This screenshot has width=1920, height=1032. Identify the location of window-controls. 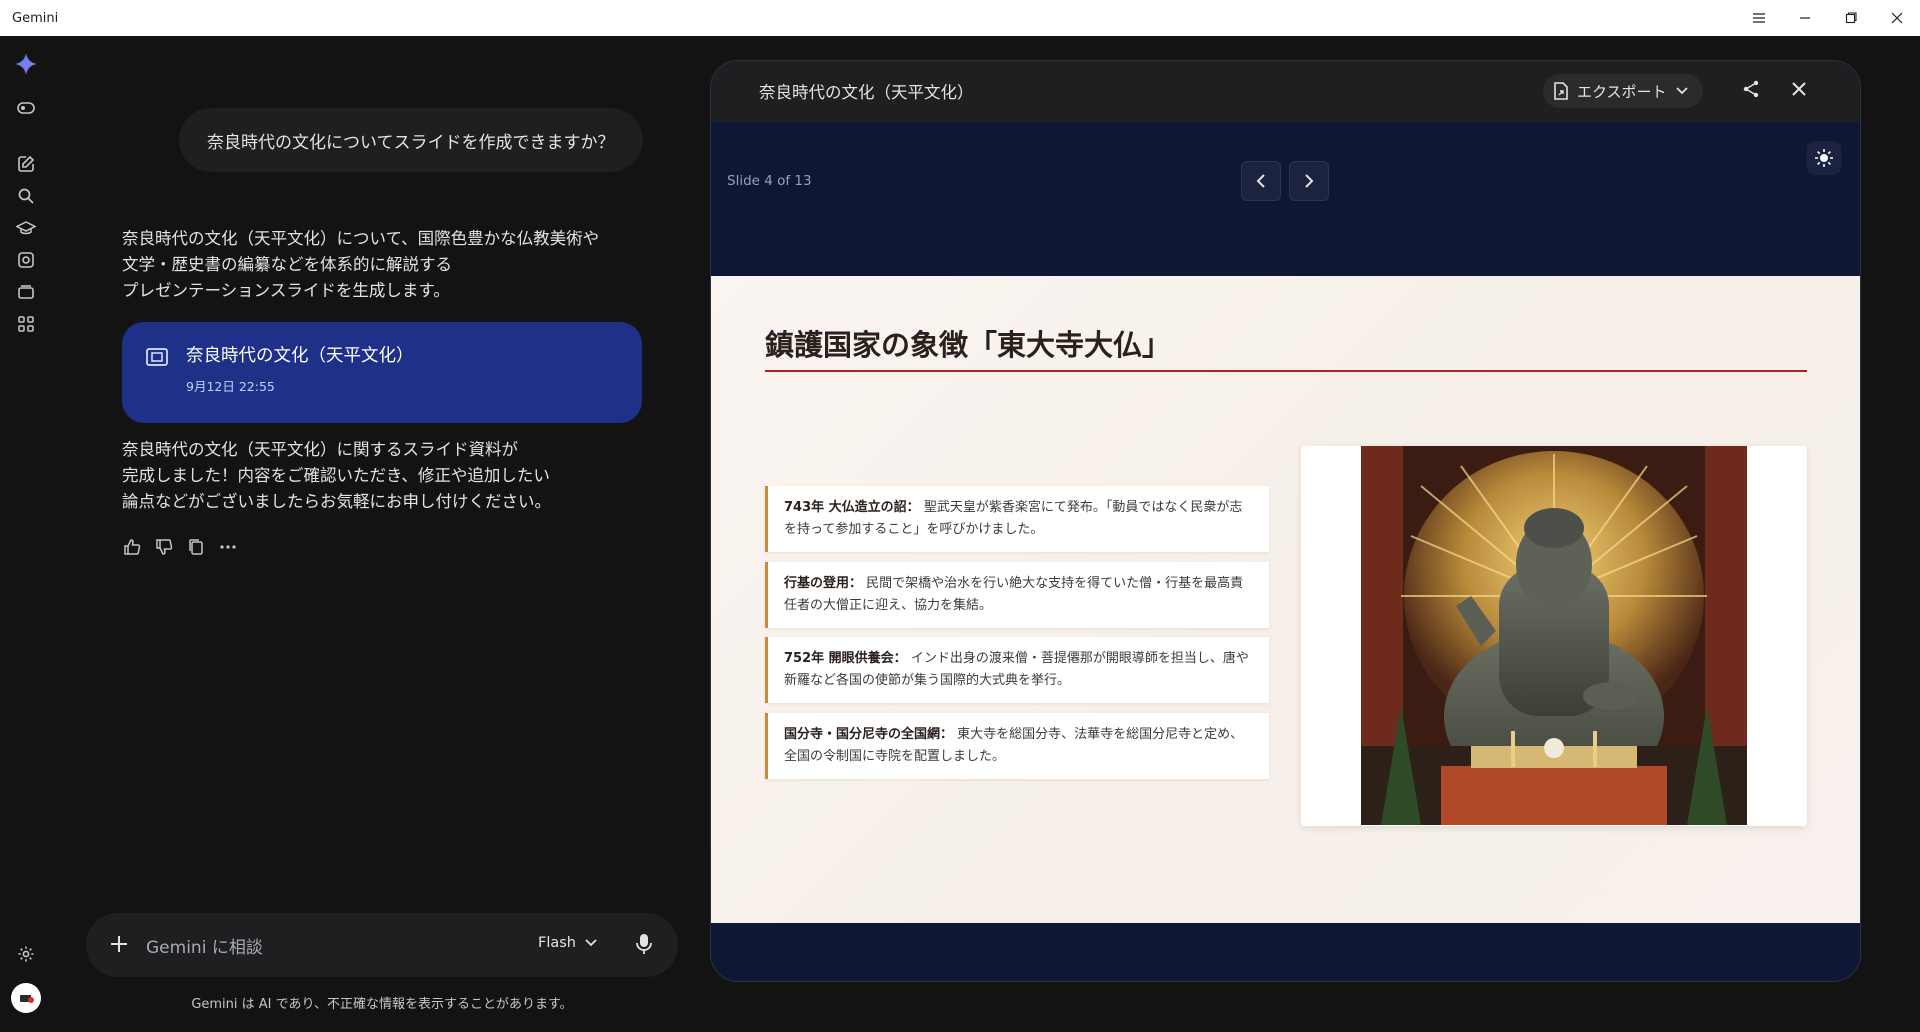
(1828, 18).